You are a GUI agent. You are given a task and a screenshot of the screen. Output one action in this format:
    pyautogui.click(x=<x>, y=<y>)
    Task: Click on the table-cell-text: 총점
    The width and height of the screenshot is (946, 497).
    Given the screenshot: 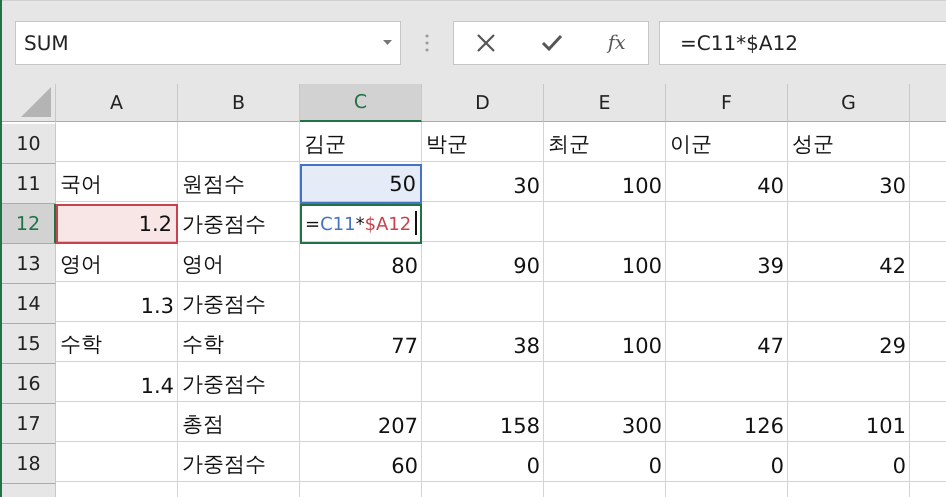 What is the action you would take?
    pyautogui.click(x=203, y=424)
    